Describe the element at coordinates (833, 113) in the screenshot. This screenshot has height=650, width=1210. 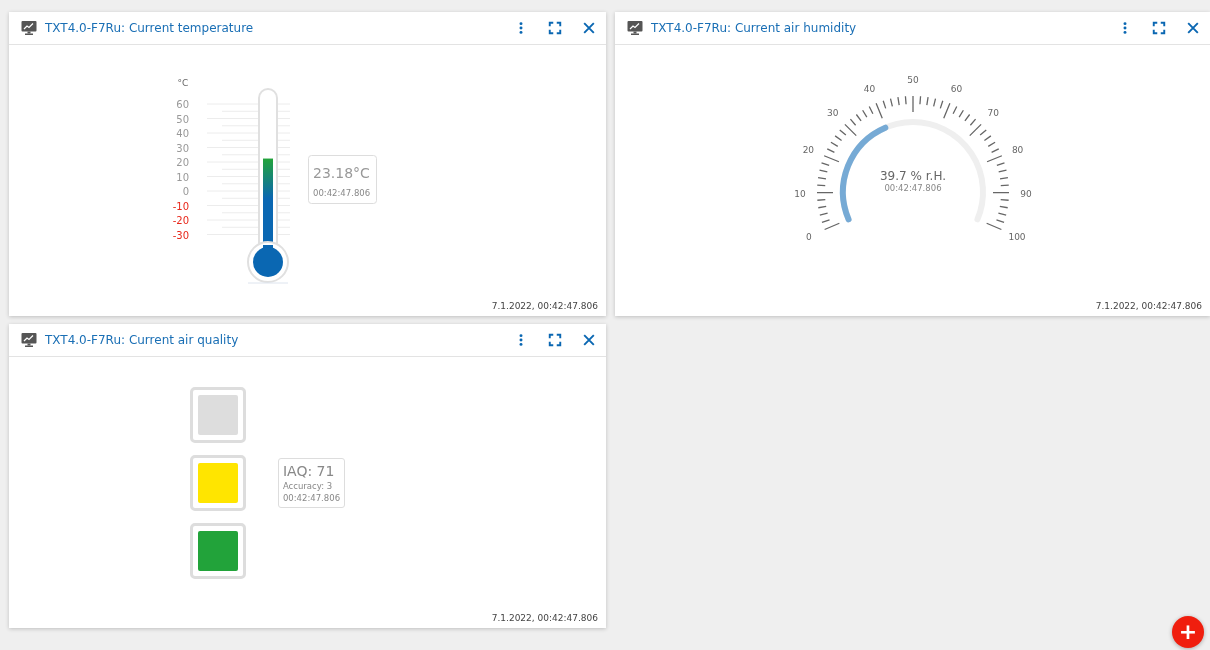
I see `gauge-label: 30` at that location.